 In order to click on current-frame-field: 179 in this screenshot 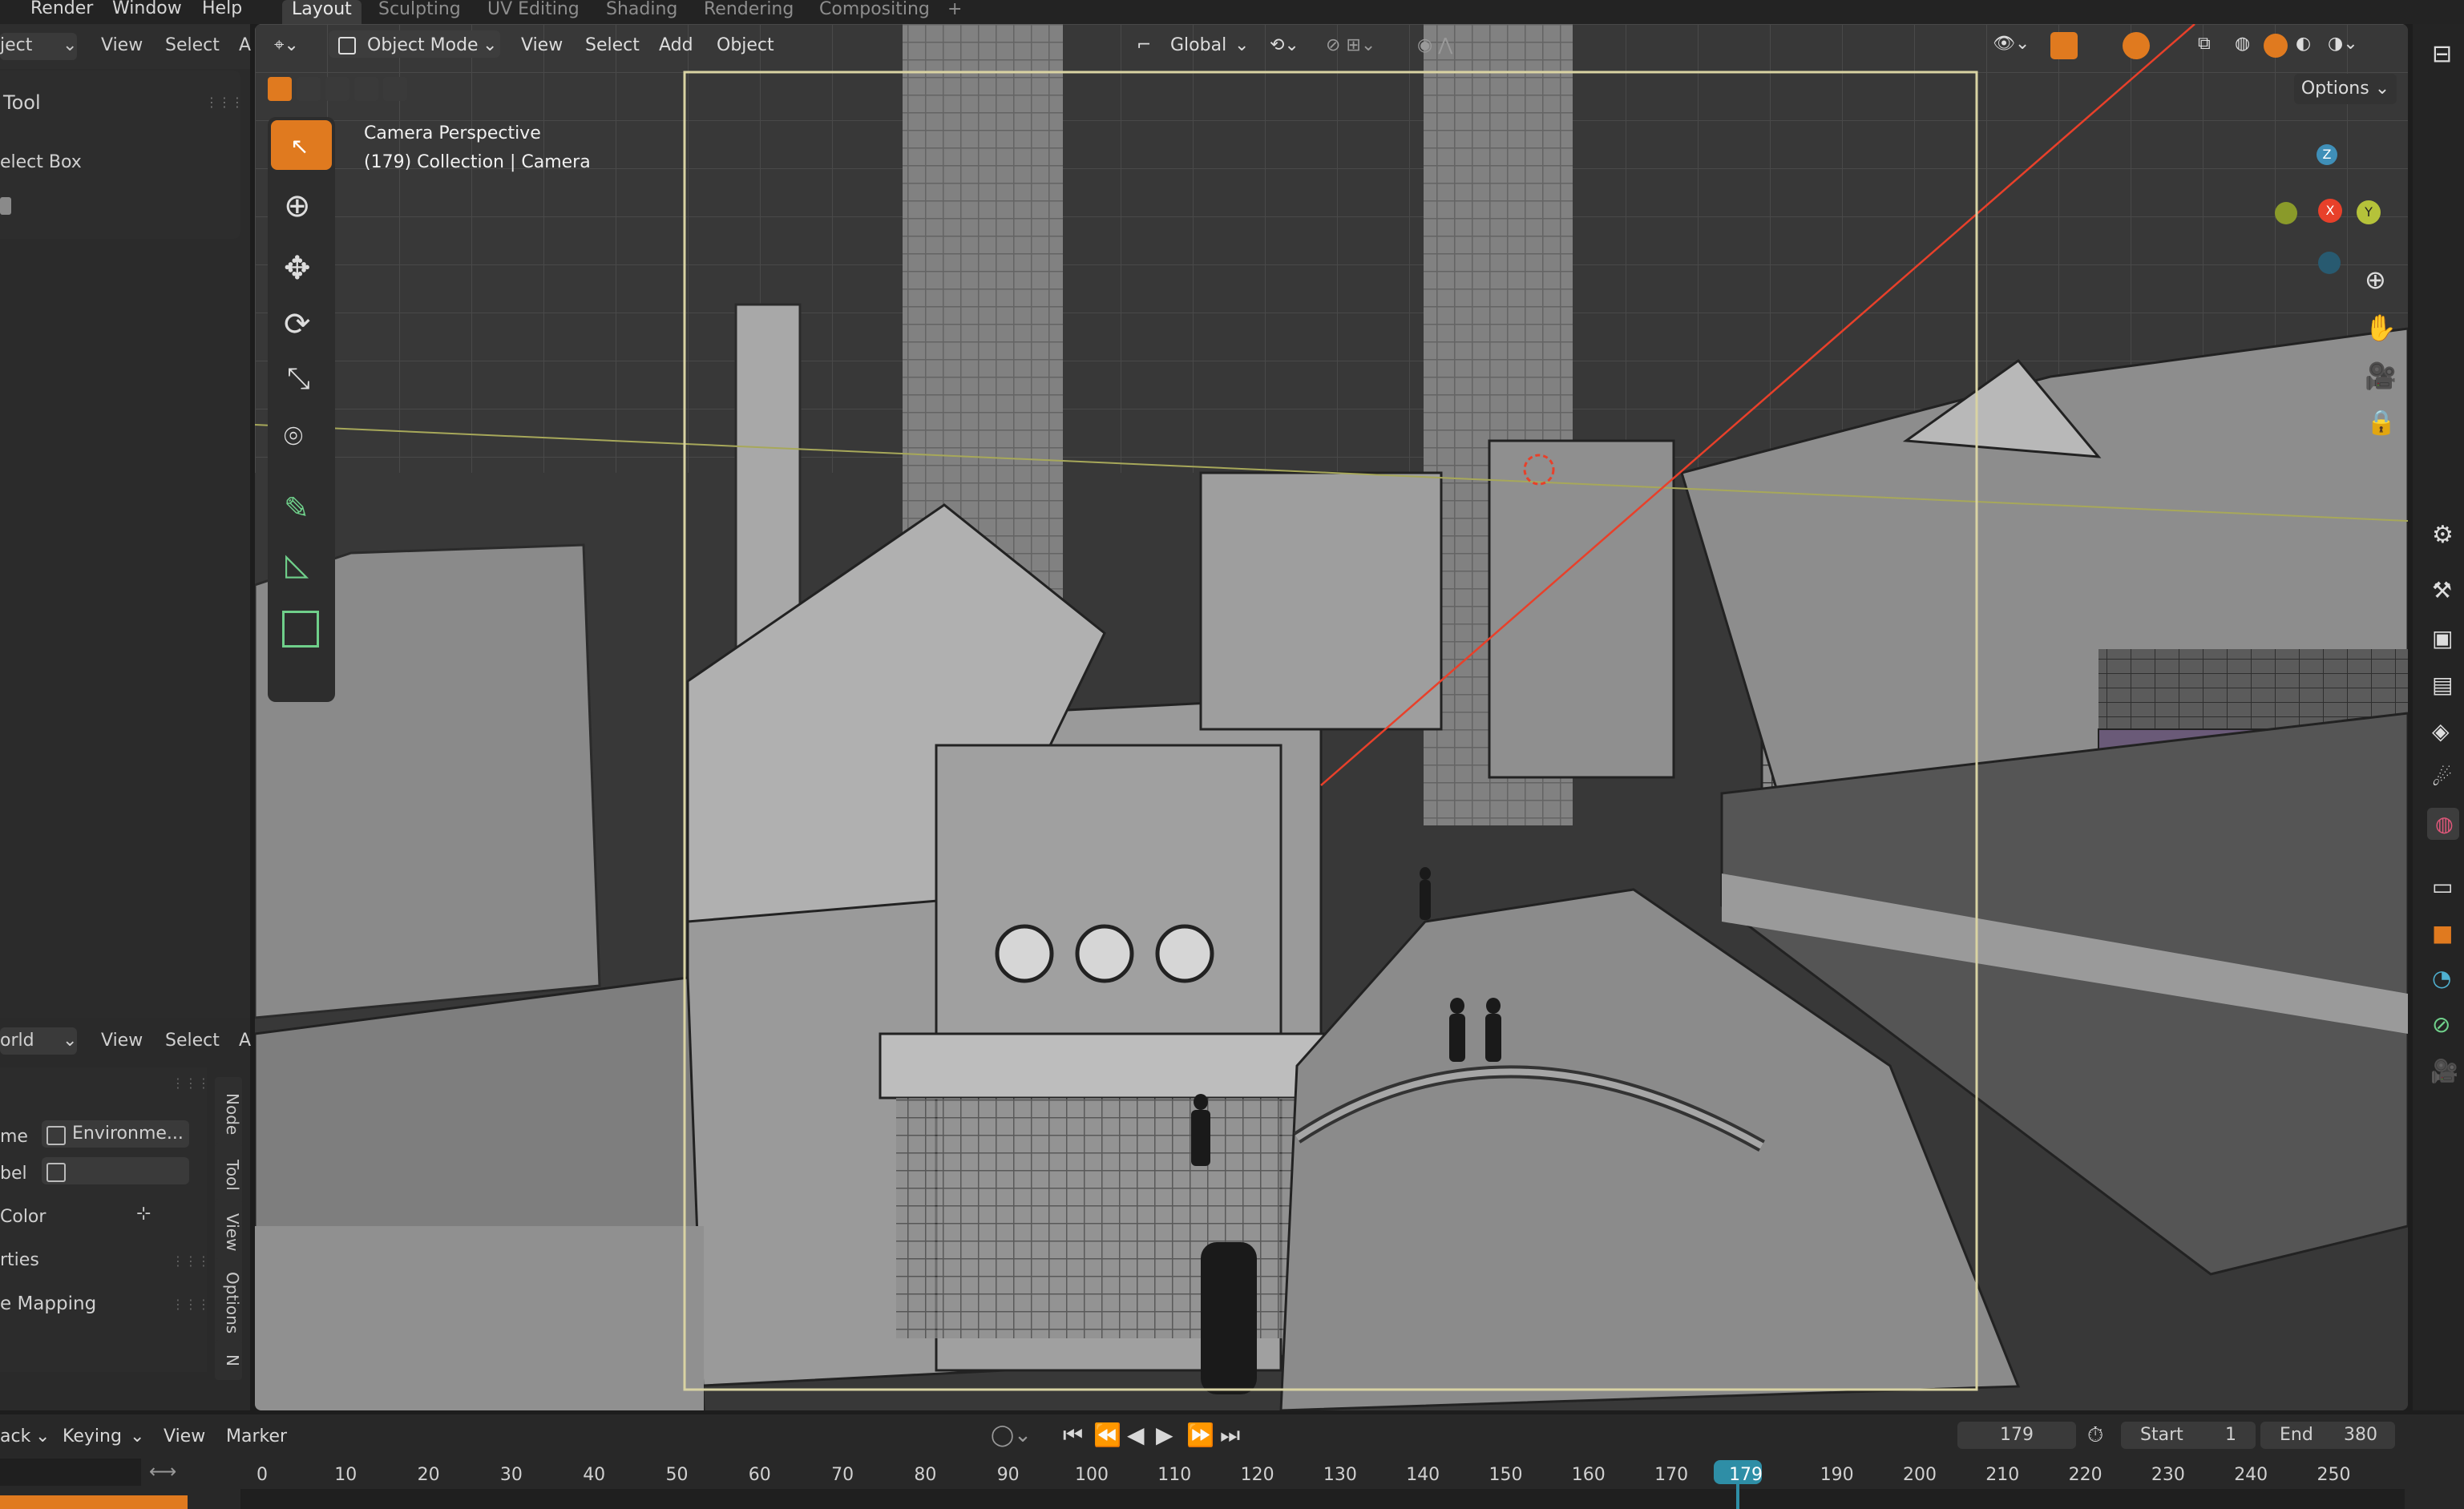, I will do `click(2017, 1435)`.